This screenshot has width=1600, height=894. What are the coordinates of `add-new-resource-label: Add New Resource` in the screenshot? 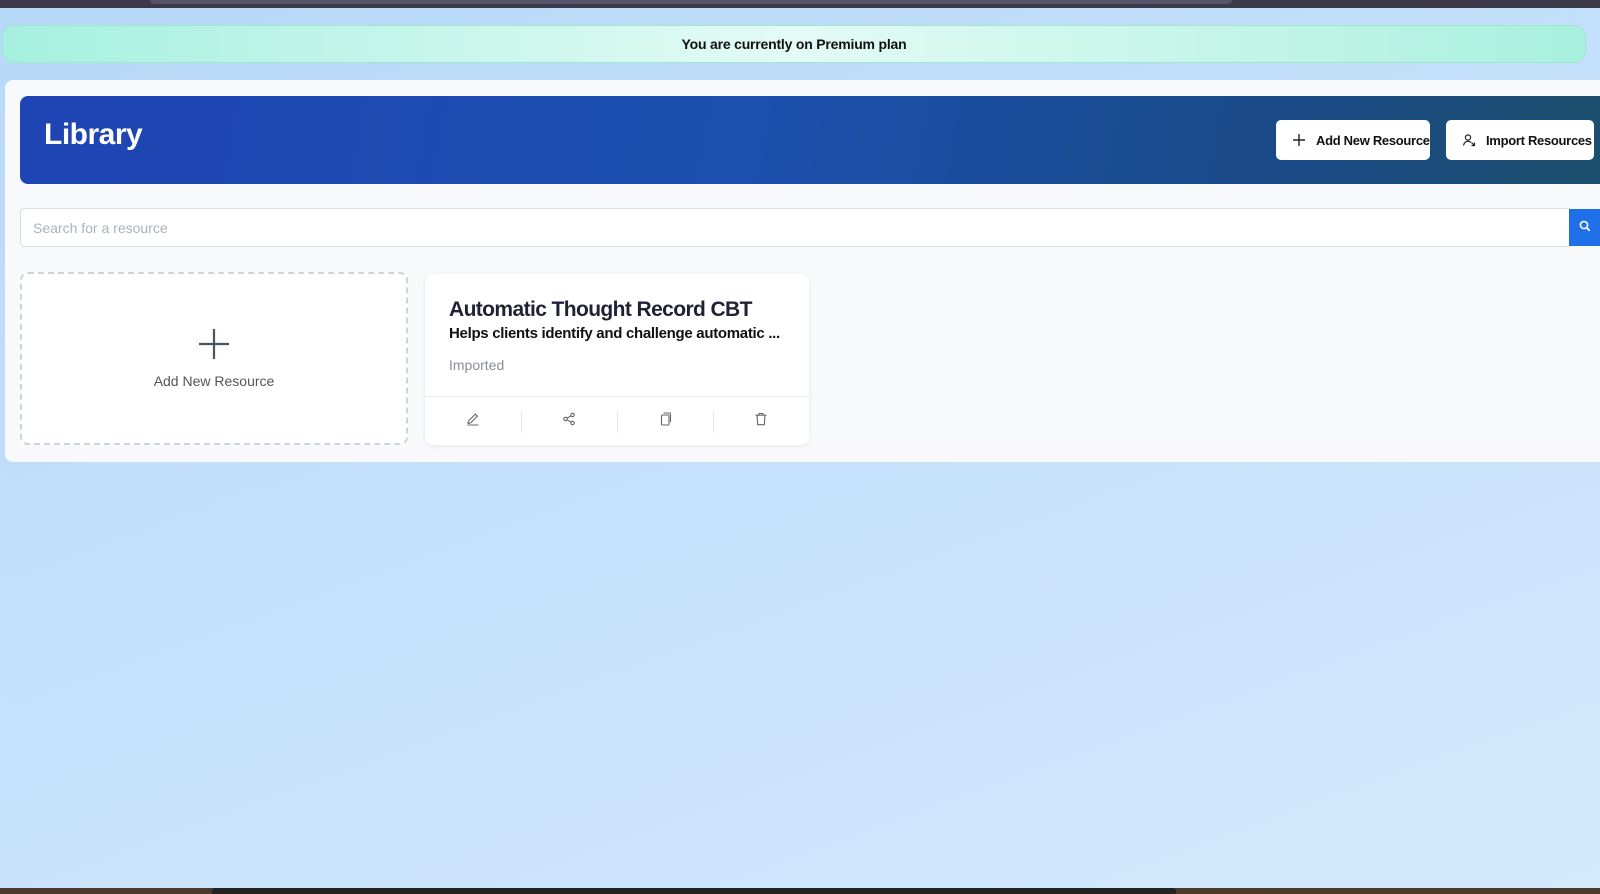 It's located at (1373, 140).